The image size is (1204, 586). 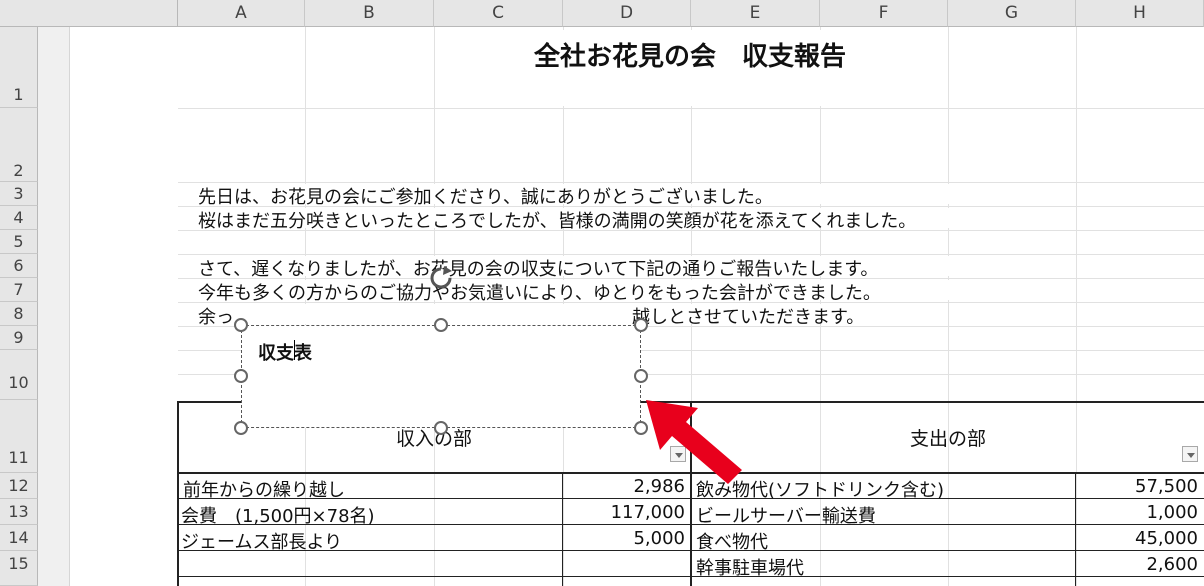 What do you see at coordinates (19, 314) in the screenshot?
I see `row-header-8: 8` at bounding box center [19, 314].